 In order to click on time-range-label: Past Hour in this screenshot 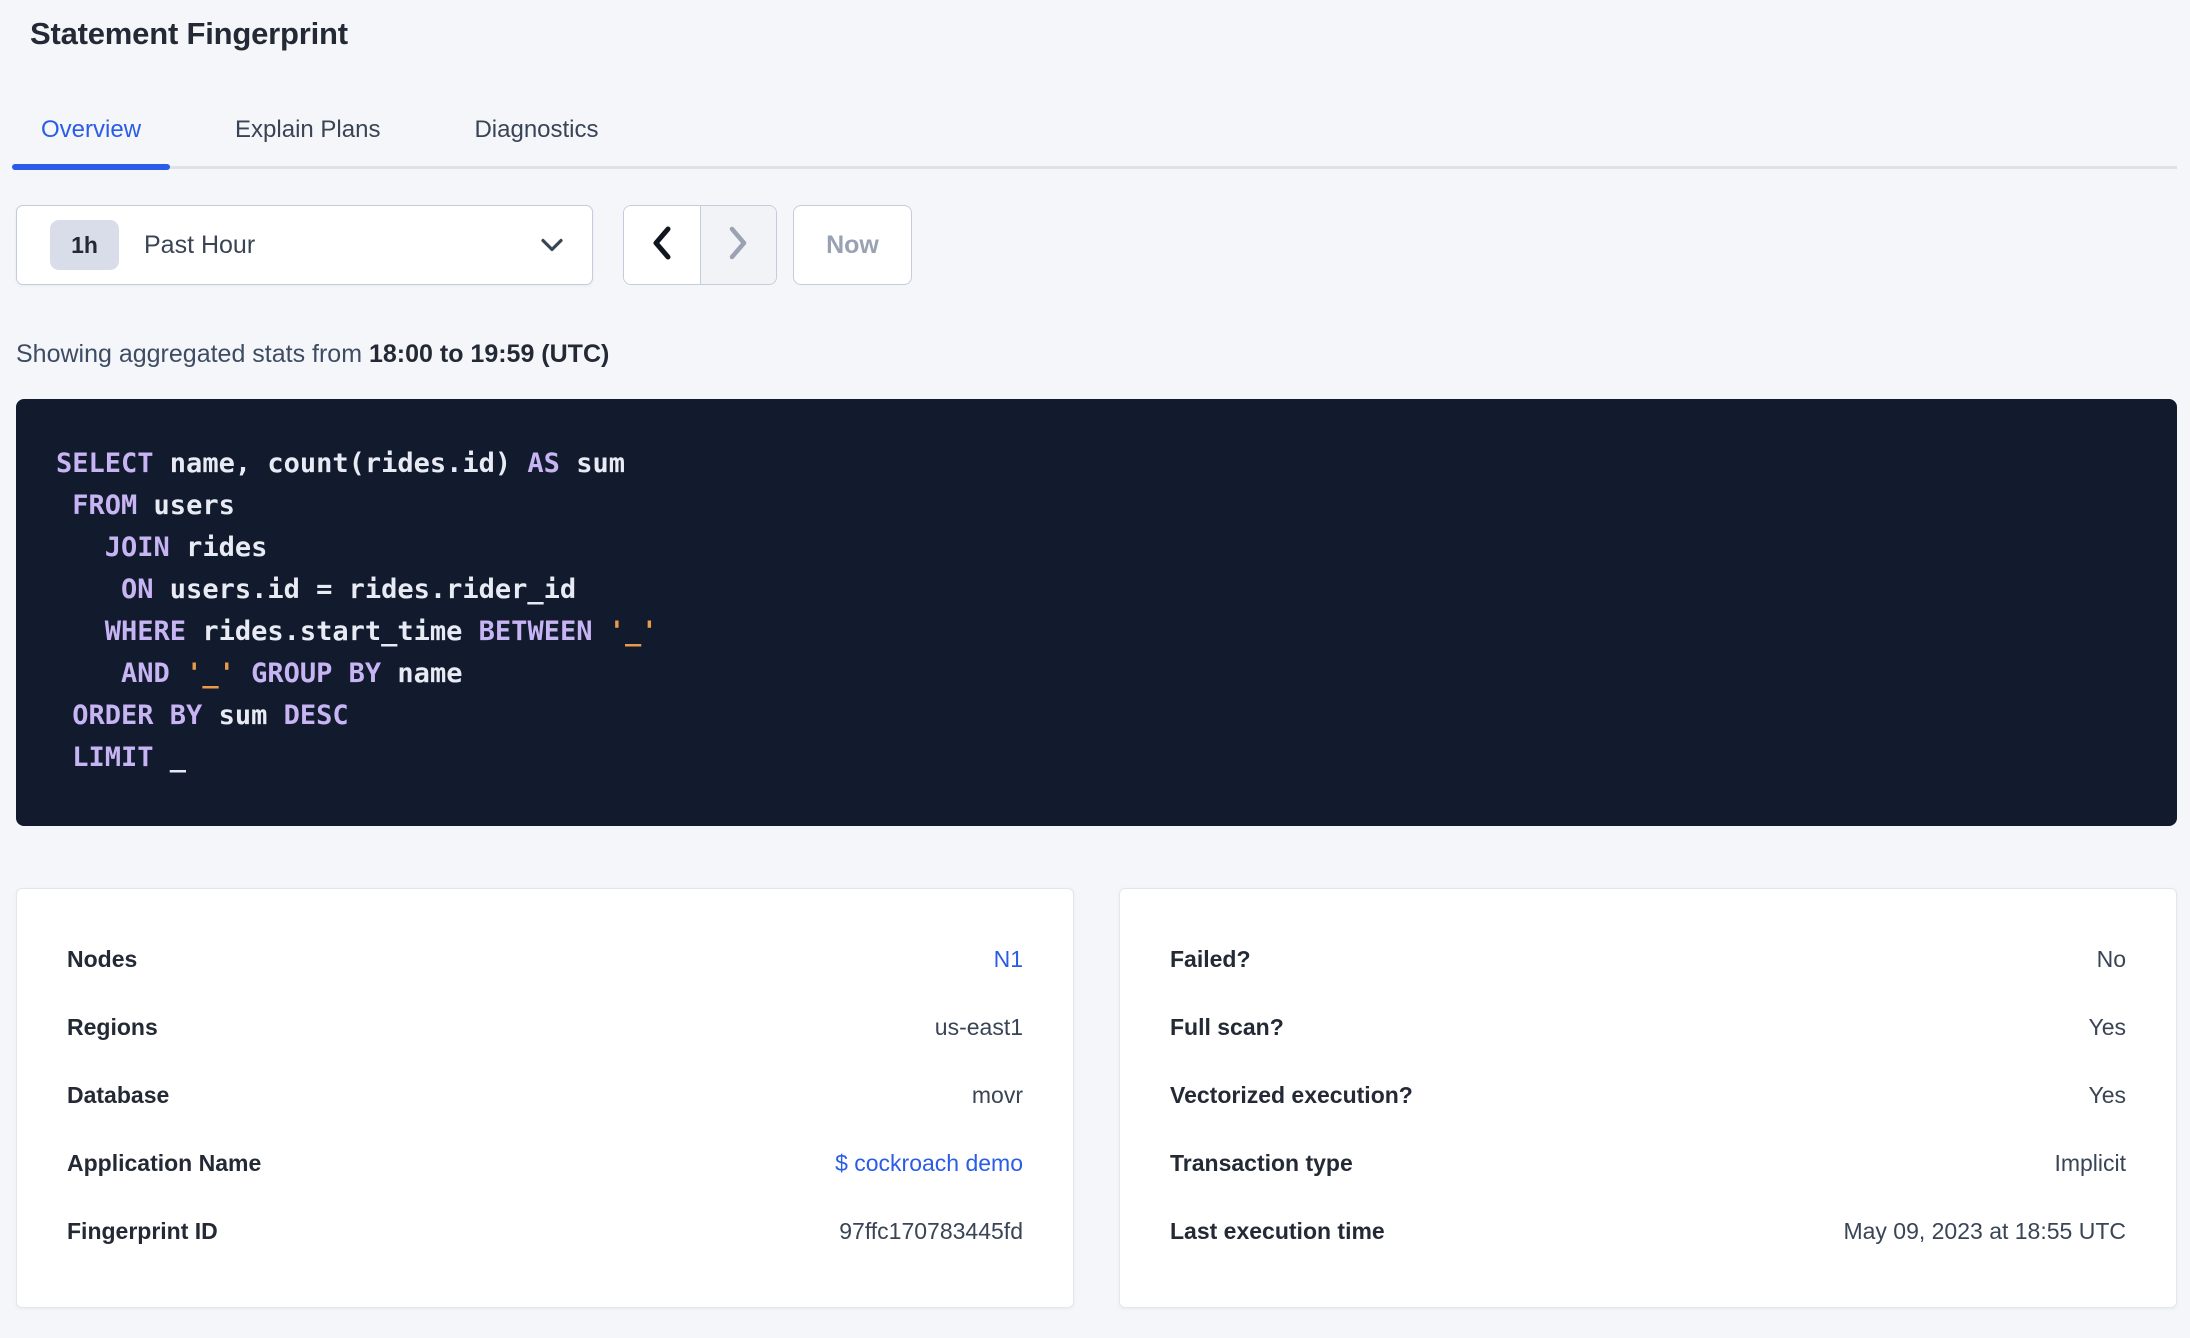, I will do `click(200, 244)`.